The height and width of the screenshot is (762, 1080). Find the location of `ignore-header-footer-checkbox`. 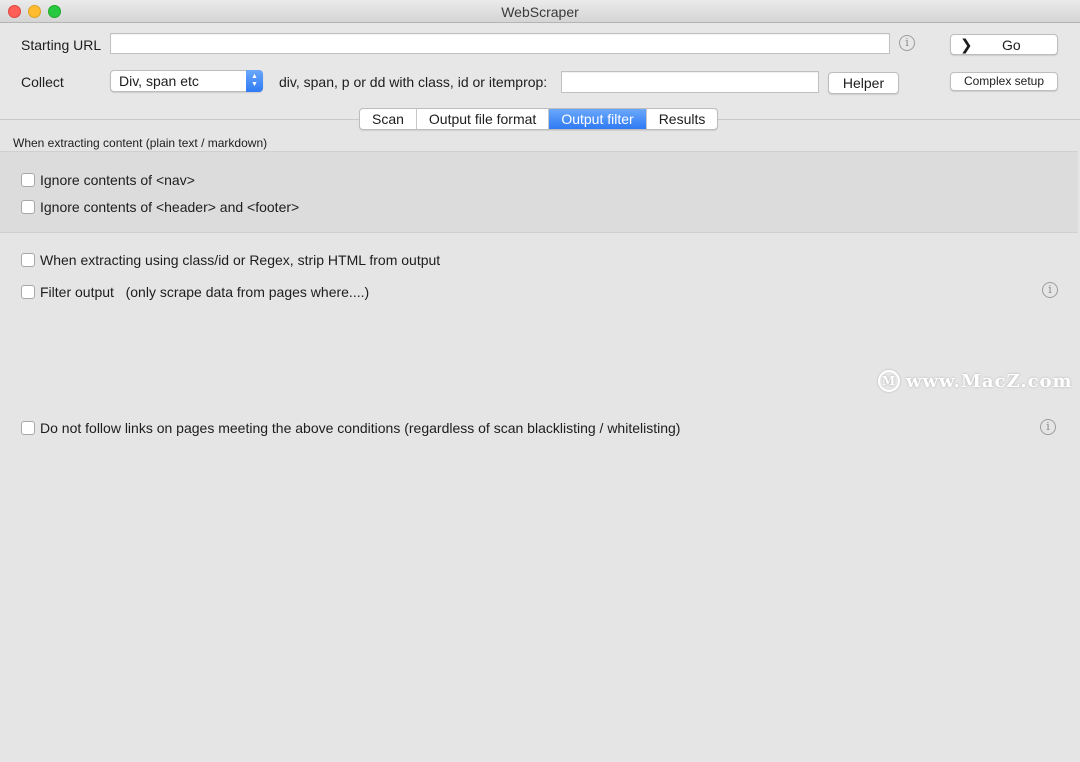

ignore-header-footer-checkbox is located at coordinates (28, 207).